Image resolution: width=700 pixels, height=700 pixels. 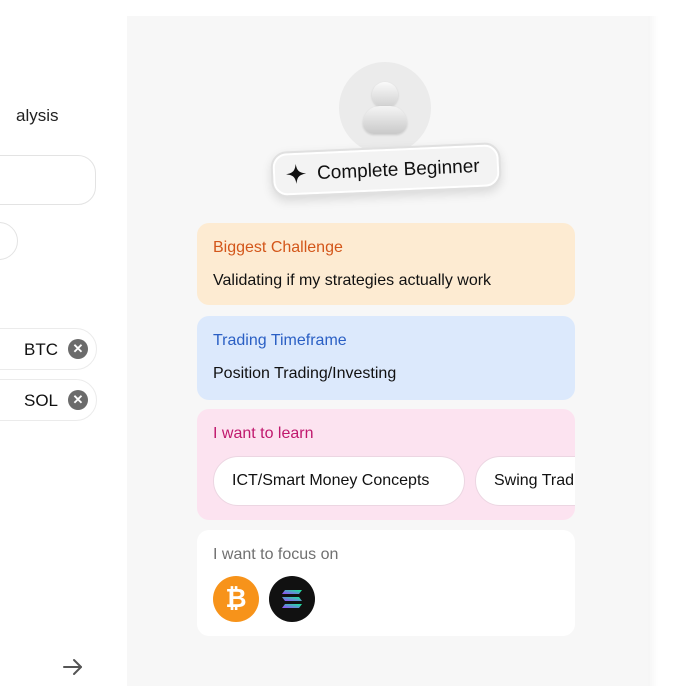 I want to click on bitcoin-icon: ₿, so click(x=236, y=599).